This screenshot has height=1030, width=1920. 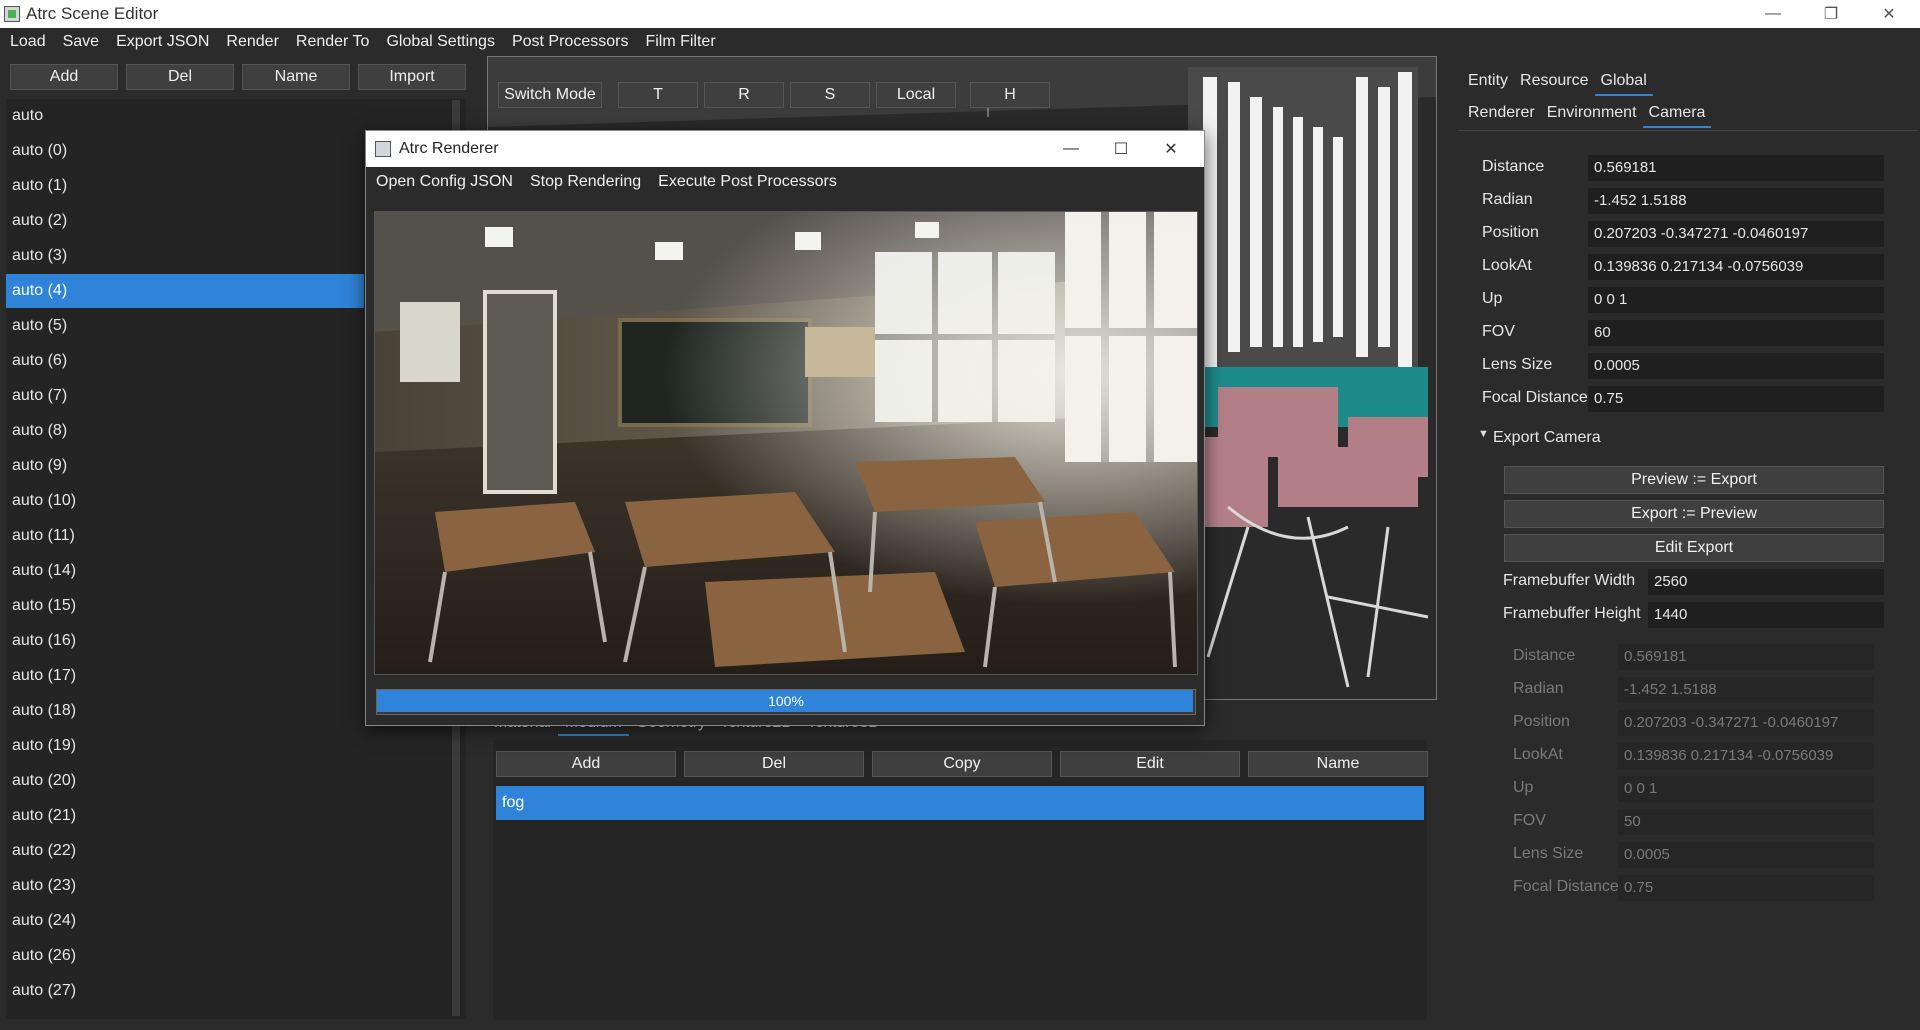 I want to click on export-lookat-label: LookAt, so click(x=1538, y=754).